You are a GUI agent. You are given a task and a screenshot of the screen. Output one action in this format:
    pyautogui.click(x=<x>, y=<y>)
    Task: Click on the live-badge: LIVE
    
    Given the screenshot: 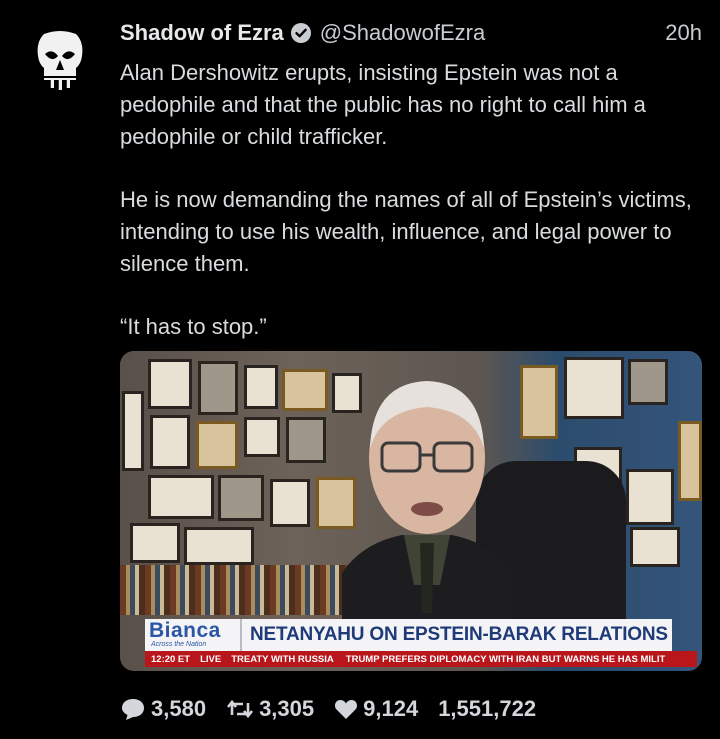 What is the action you would take?
    pyautogui.click(x=211, y=659)
    